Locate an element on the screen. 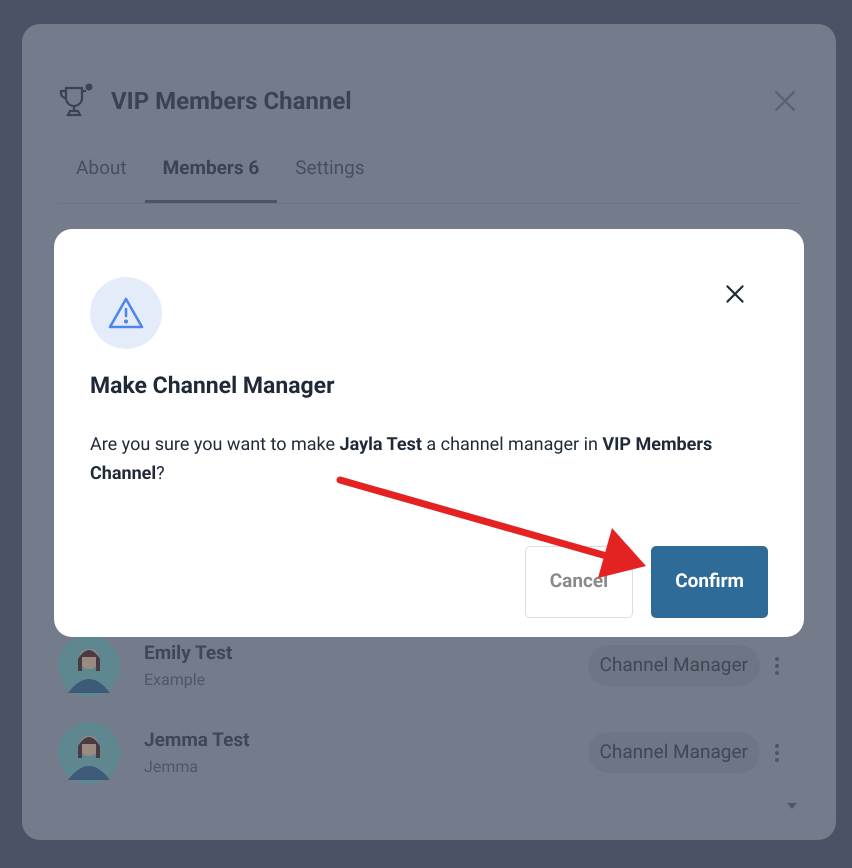  tab: Members 6 is located at coordinates (211, 178).